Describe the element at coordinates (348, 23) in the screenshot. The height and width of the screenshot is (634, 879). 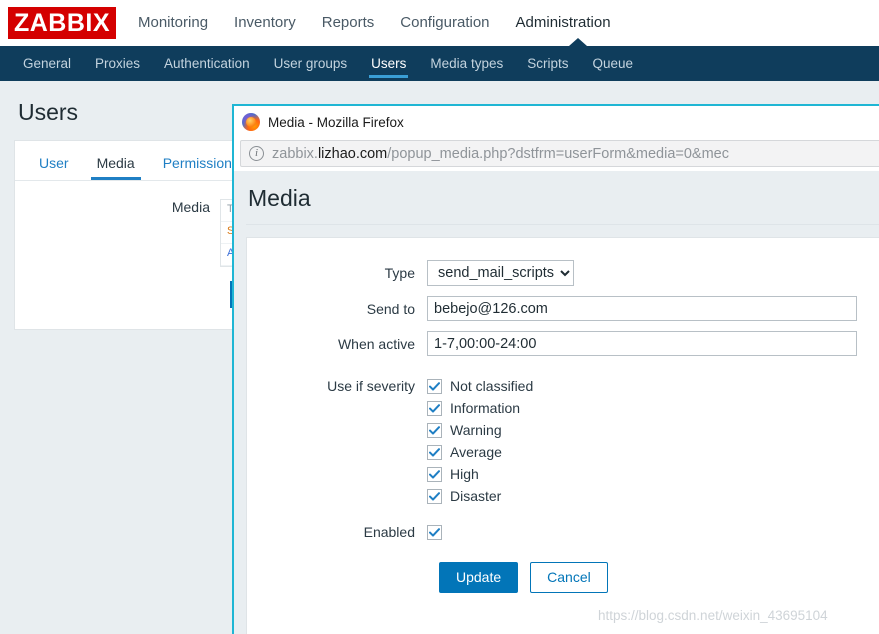
I see `nav-item-reports: Reports` at that location.